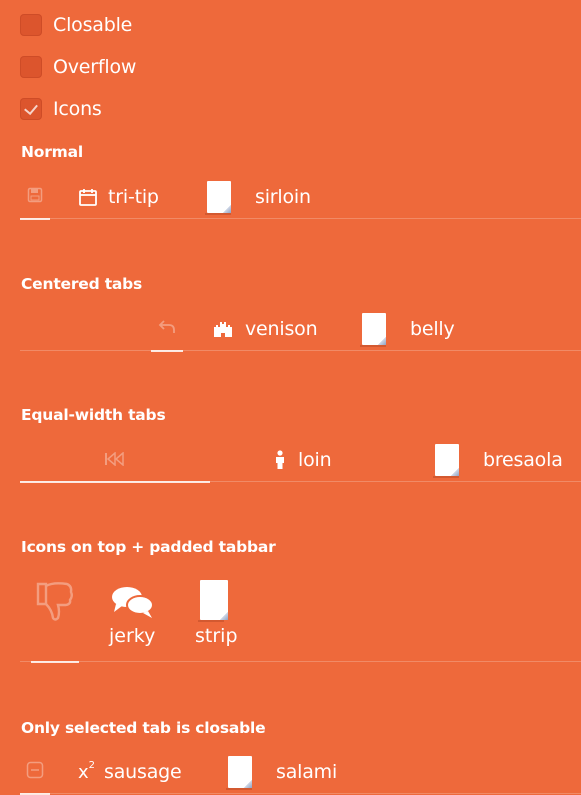 This screenshot has height=795, width=581. Describe the element at coordinates (55, 603) in the screenshot. I see `thumbs-down-icon` at that location.